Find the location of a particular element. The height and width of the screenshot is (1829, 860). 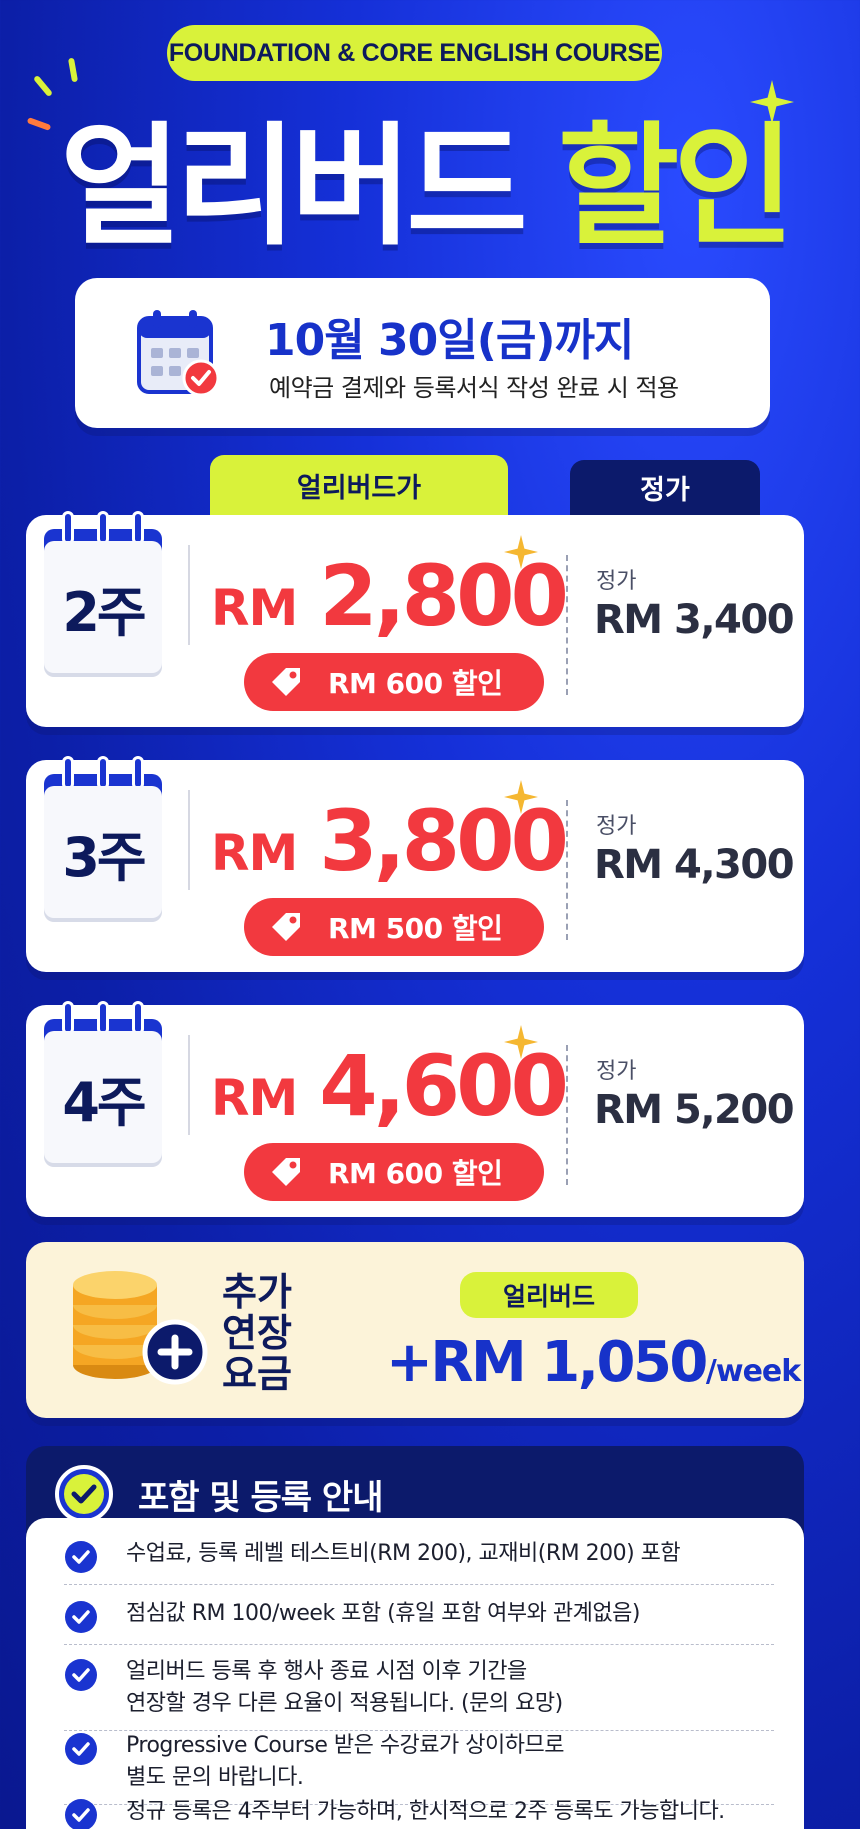

info-title: 포함 및 등록 안내 is located at coordinates (260, 1498).